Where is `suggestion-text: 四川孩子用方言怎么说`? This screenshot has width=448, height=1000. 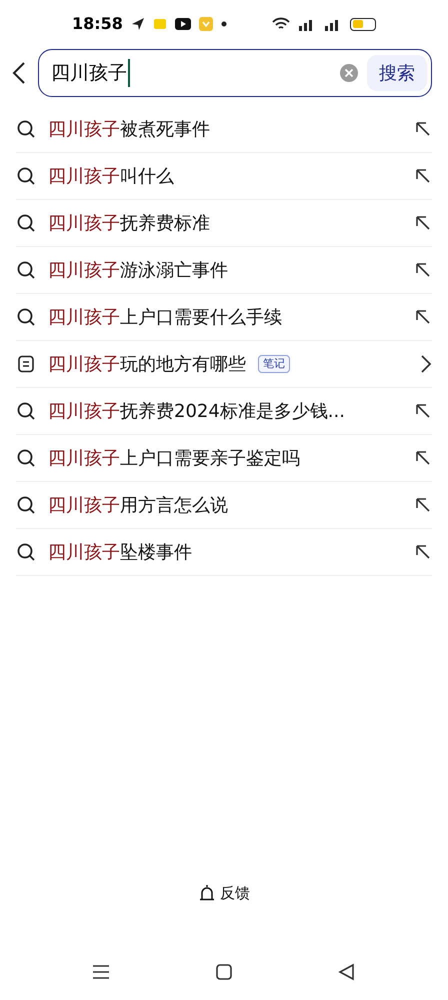 suggestion-text: 四川孩子用方言怎么说 is located at coordinates (138, 506).